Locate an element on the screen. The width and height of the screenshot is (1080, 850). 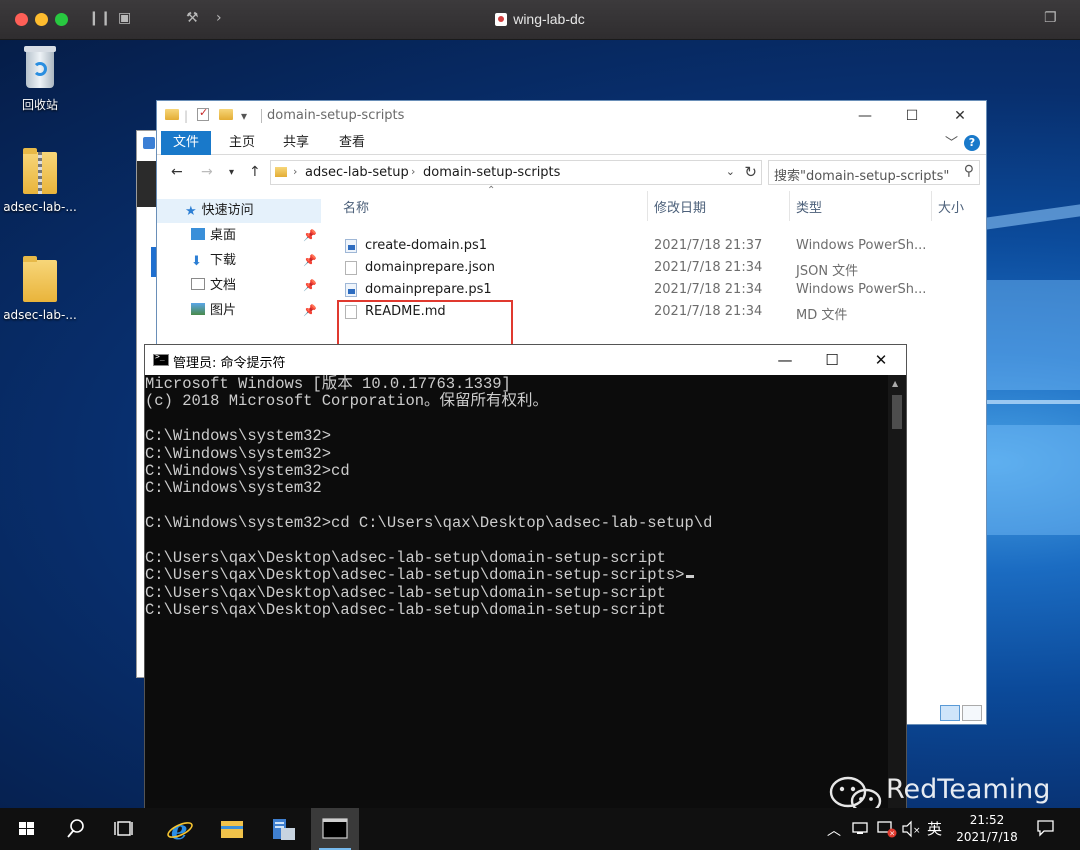
search-button is located at coordinates (75, 829).